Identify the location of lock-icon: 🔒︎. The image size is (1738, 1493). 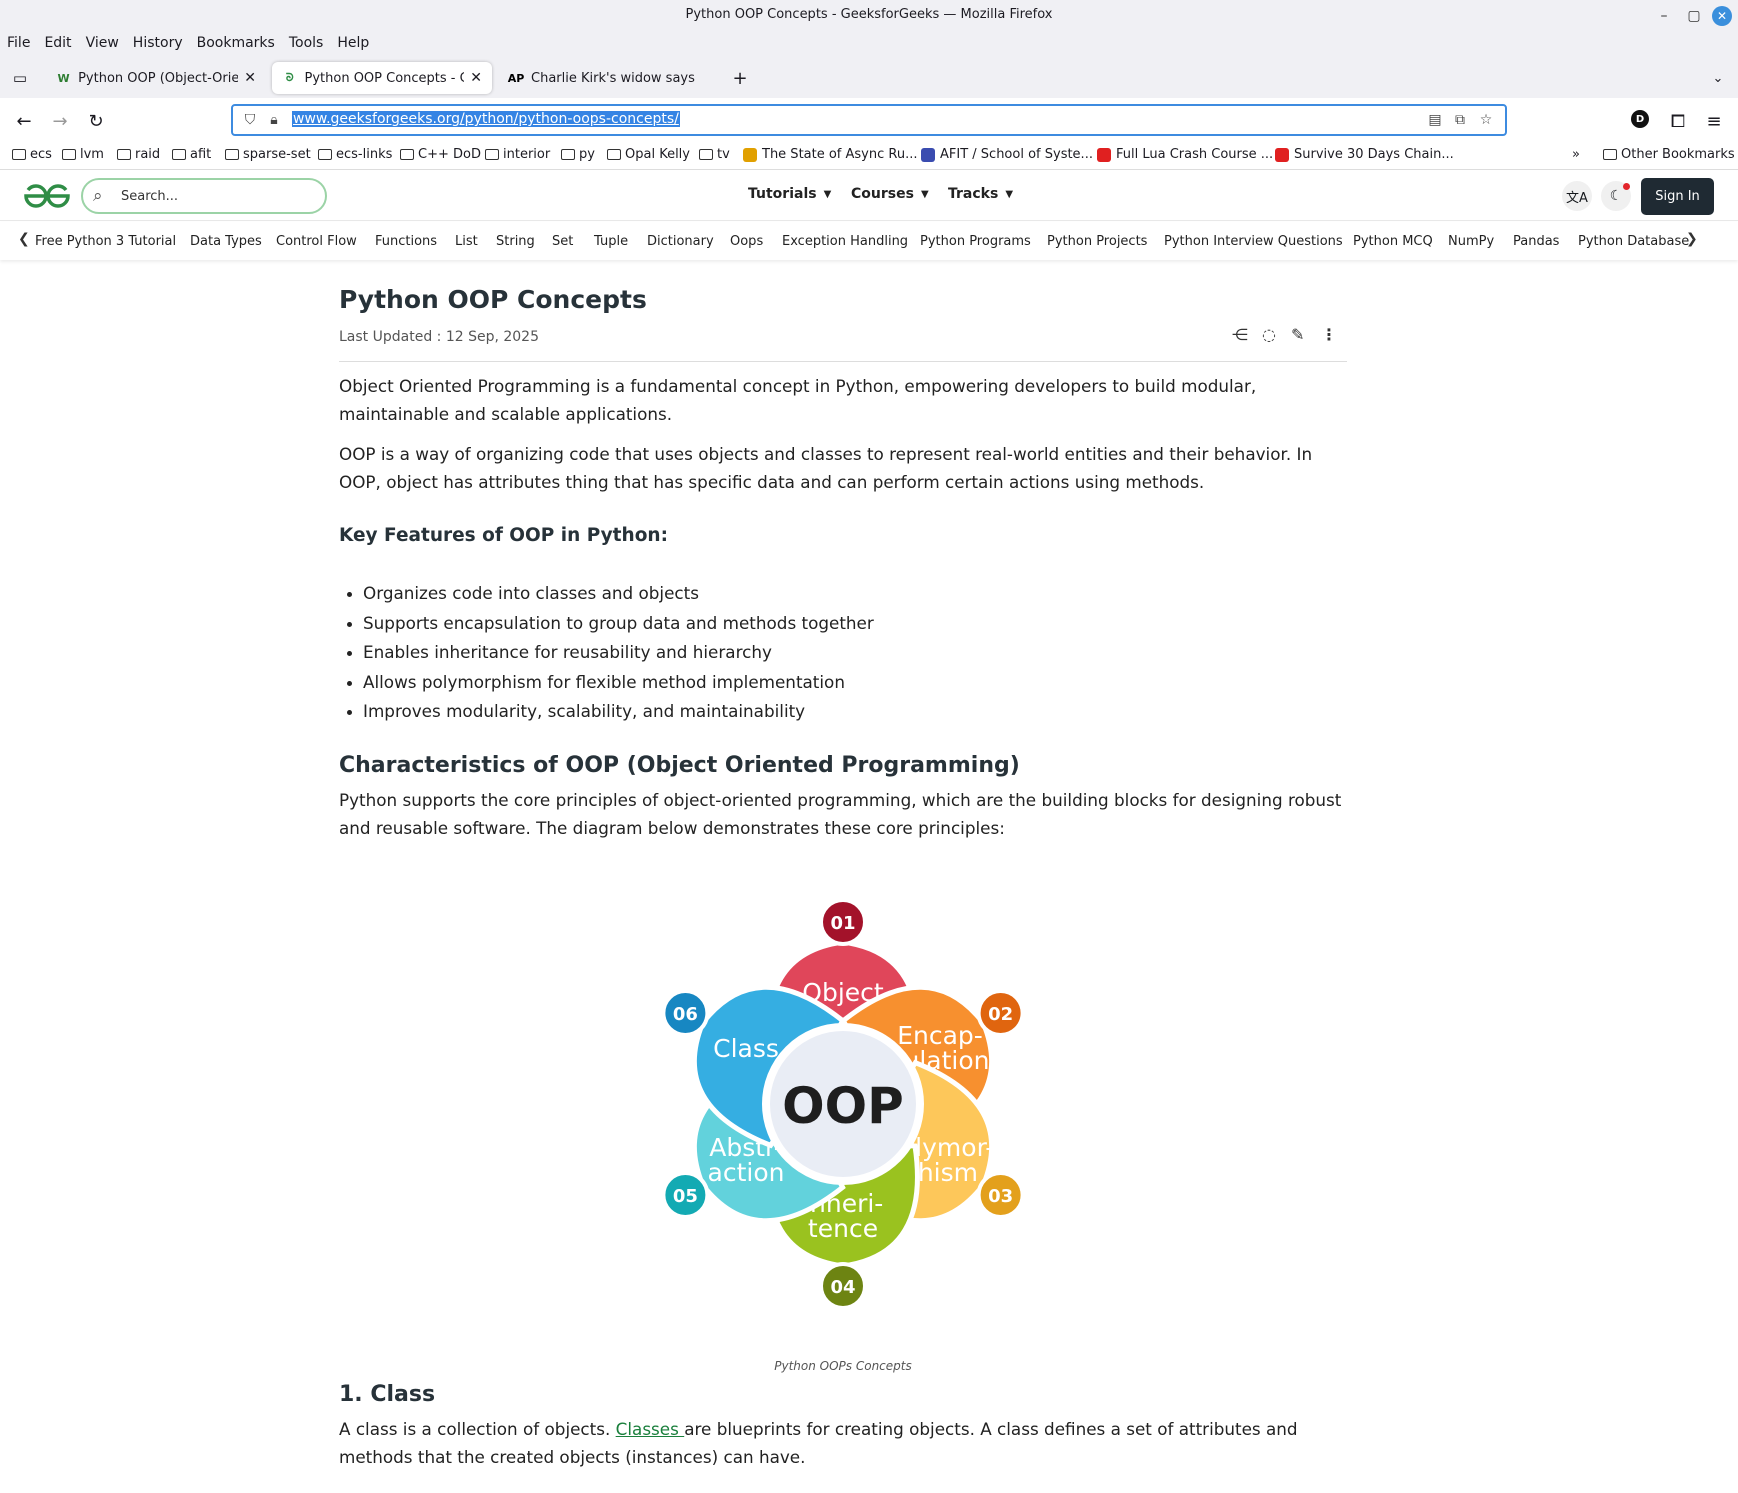
(274, 120).